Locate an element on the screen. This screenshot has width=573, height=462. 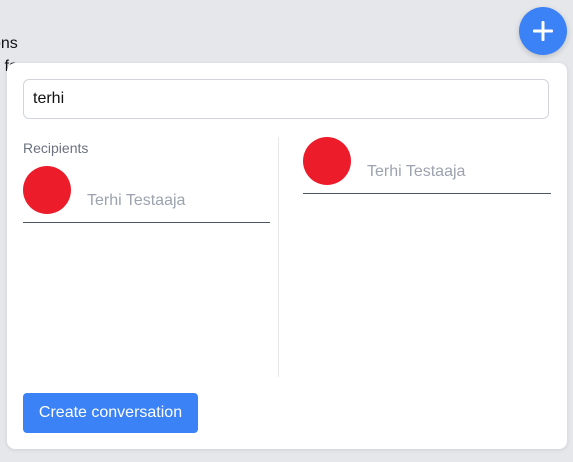
recipient-name: Terhi Testaaja is located at coordinates (136, 200).